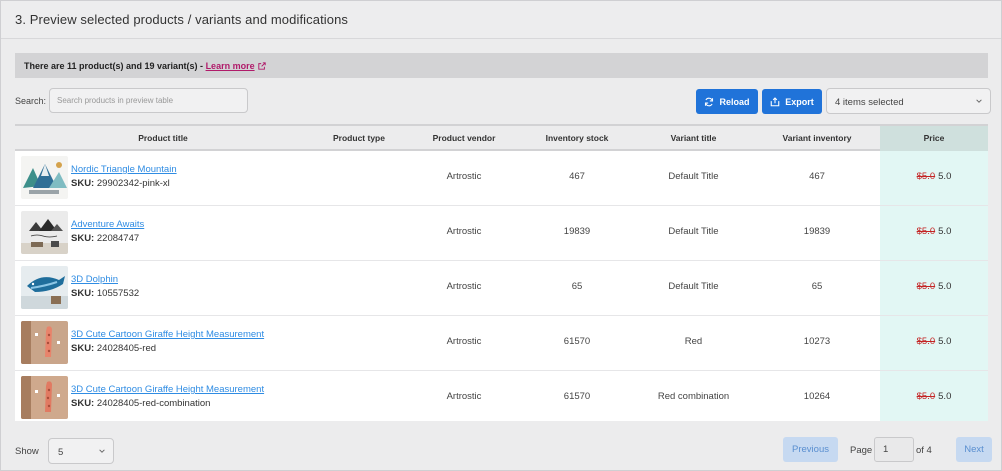 The width and height of the screenshot is (1002, 471). I want to click on export-label: Export, so click(799, 101).